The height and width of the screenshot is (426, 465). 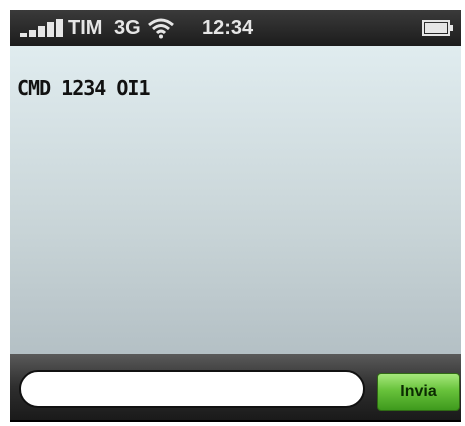 I want to click on wifi-icon, so click(x=161, y=28).